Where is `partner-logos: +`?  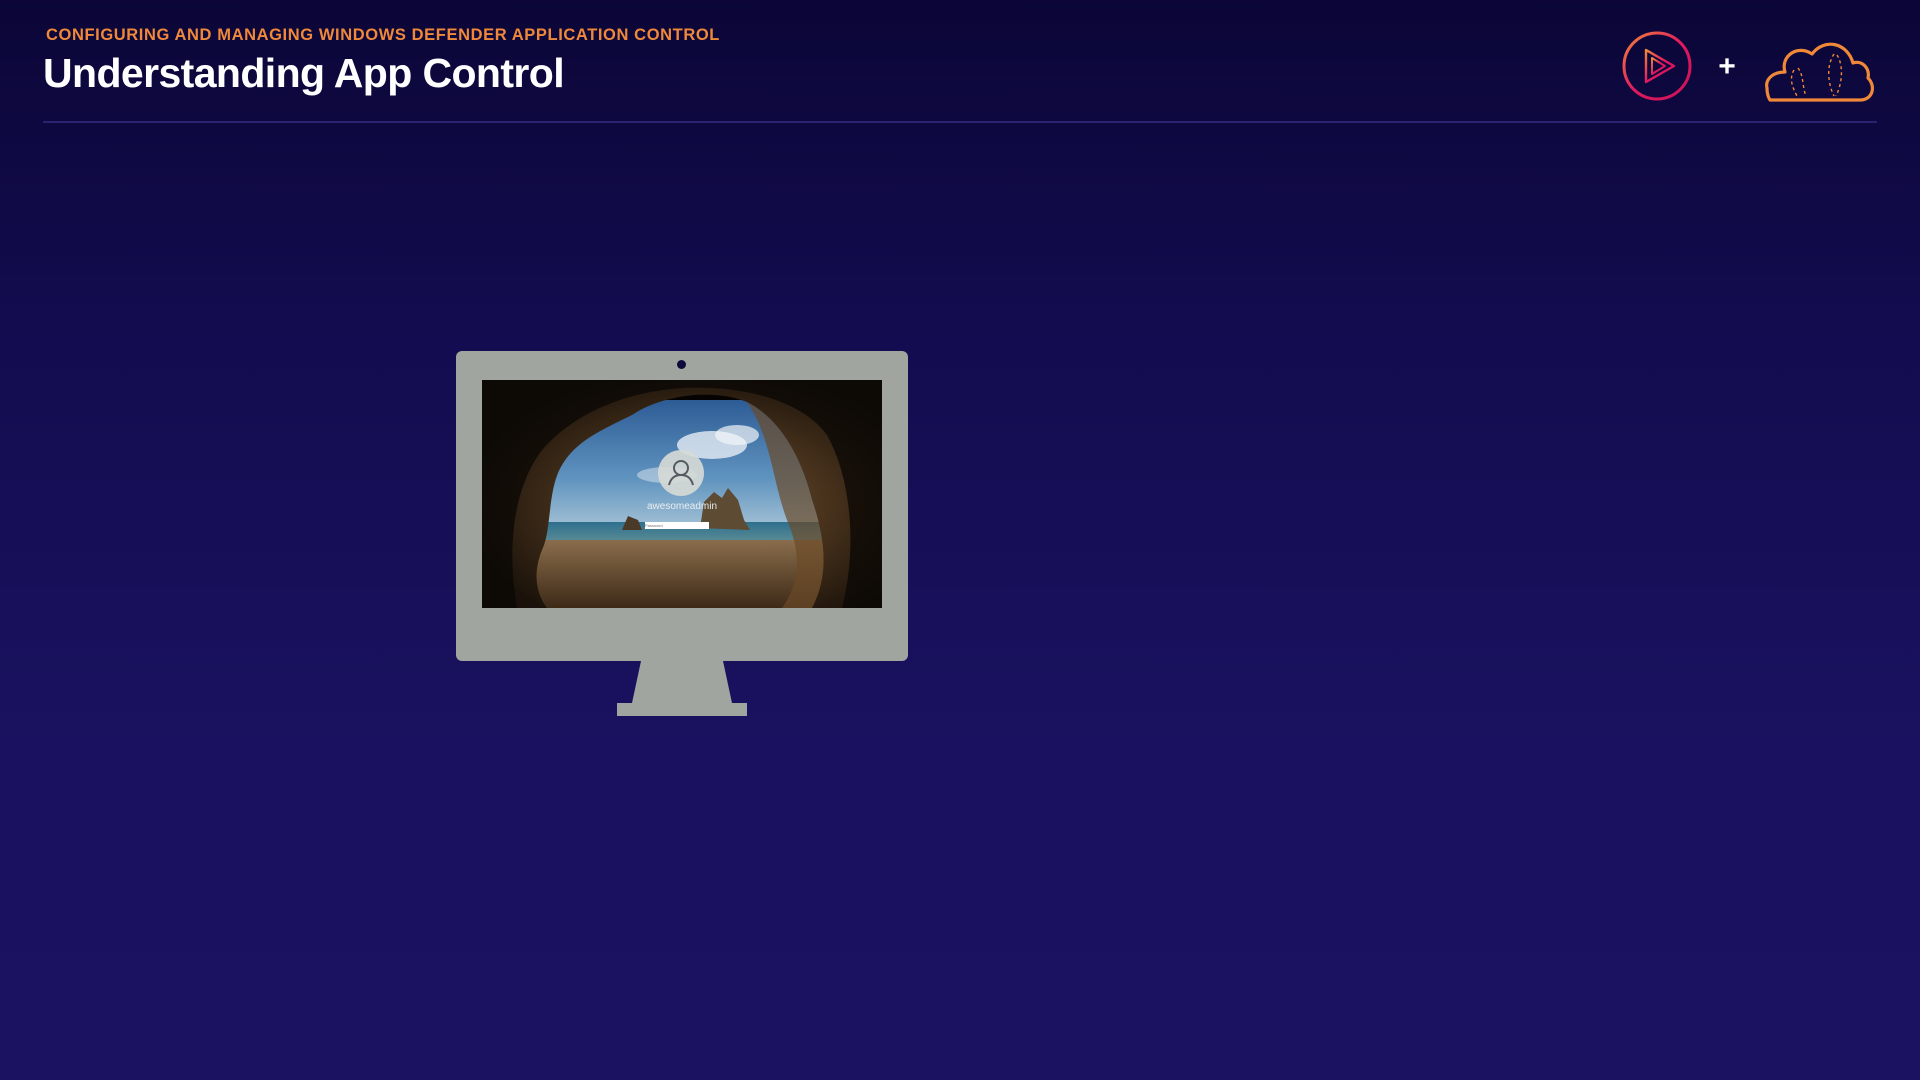
partner-logos: + is located at coordinates (1748, 66).